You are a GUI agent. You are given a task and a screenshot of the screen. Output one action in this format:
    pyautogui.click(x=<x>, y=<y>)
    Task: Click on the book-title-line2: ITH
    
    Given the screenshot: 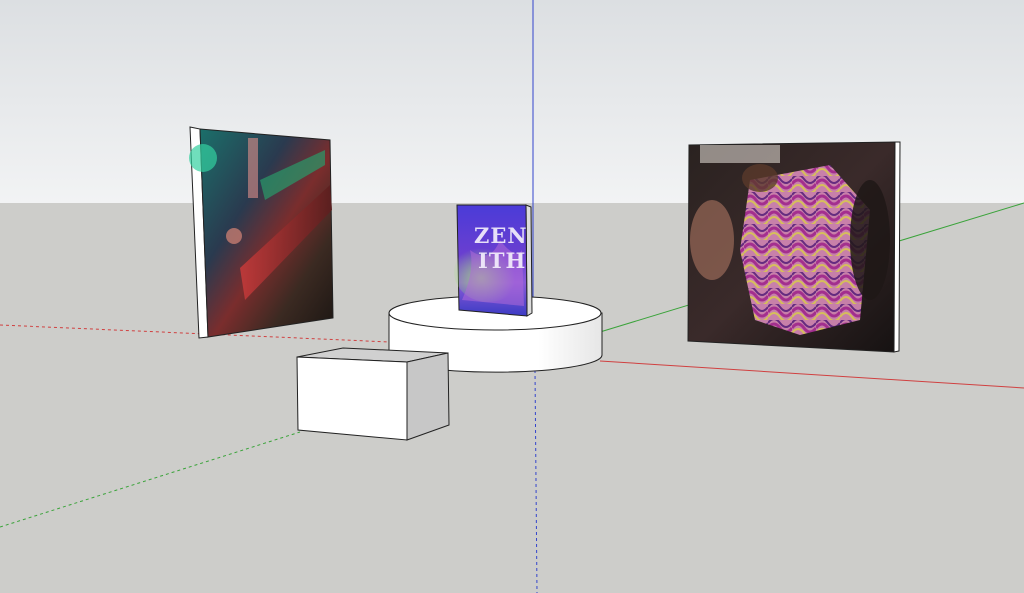 What is the action you would take?
    pyautogui.click(x=502, y=260)
    